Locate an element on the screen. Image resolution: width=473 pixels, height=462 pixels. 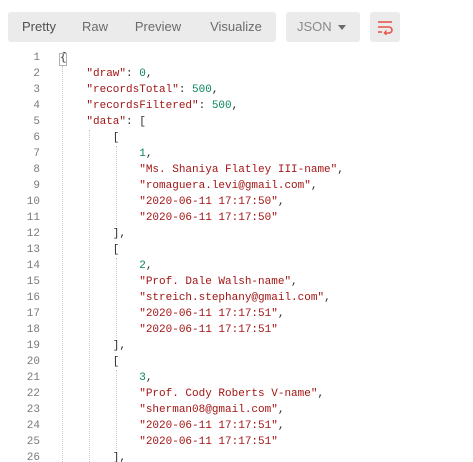
line-number: 7 is located at coordinates (36, 154).